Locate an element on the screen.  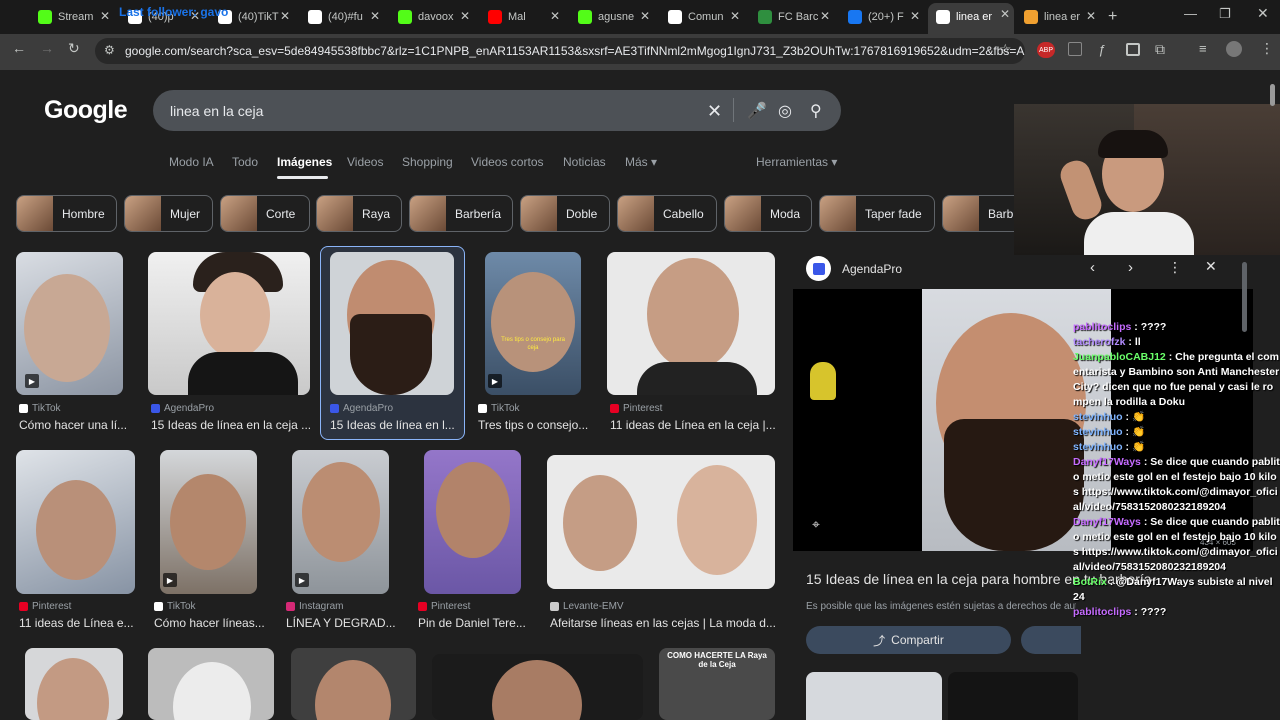
chat-username: JuanpabloCABJ12 is located at coordinates (1119, 357).